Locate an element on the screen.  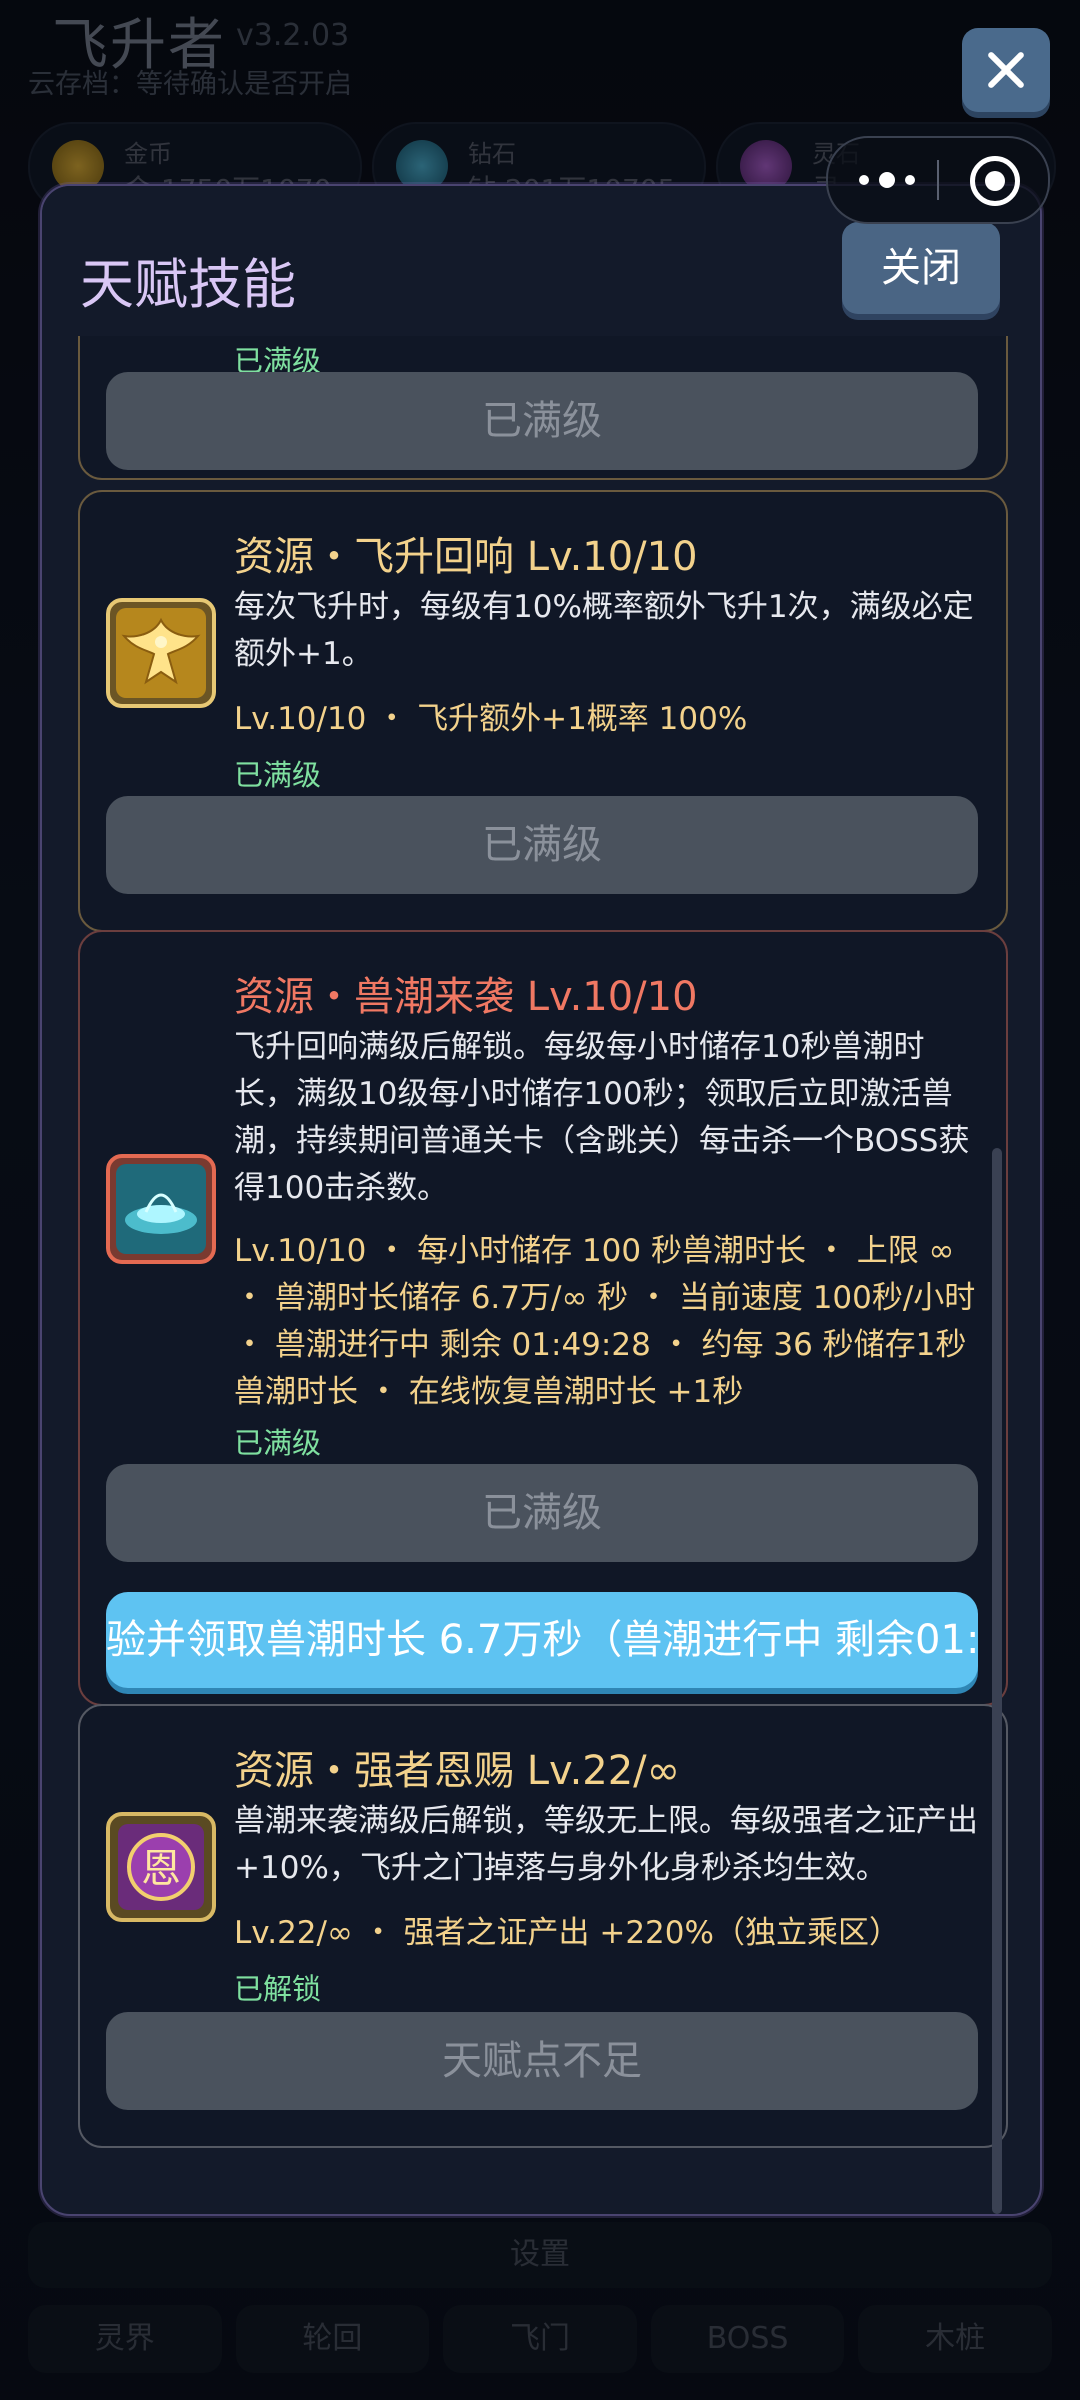
skill-stats: Lv.10/10 ・ 飞升额外+1概率 100% is located at coordinates (491, 719).